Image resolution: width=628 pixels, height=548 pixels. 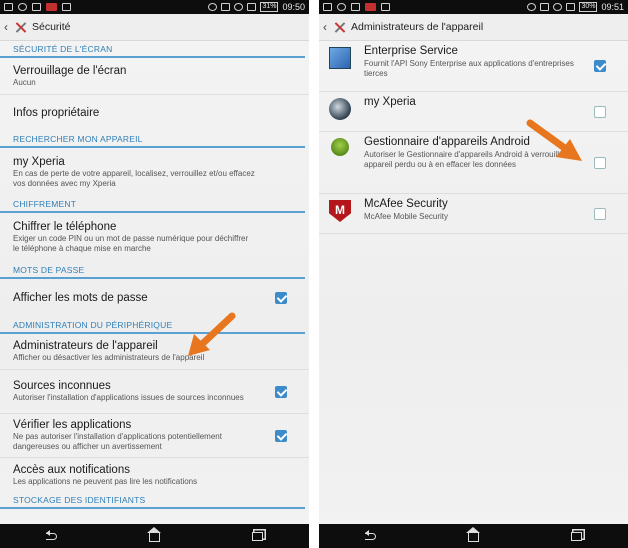 I want to click on section-header-find-device: RECHERCHER MON APPAREIL, so click(x=152, y=139).